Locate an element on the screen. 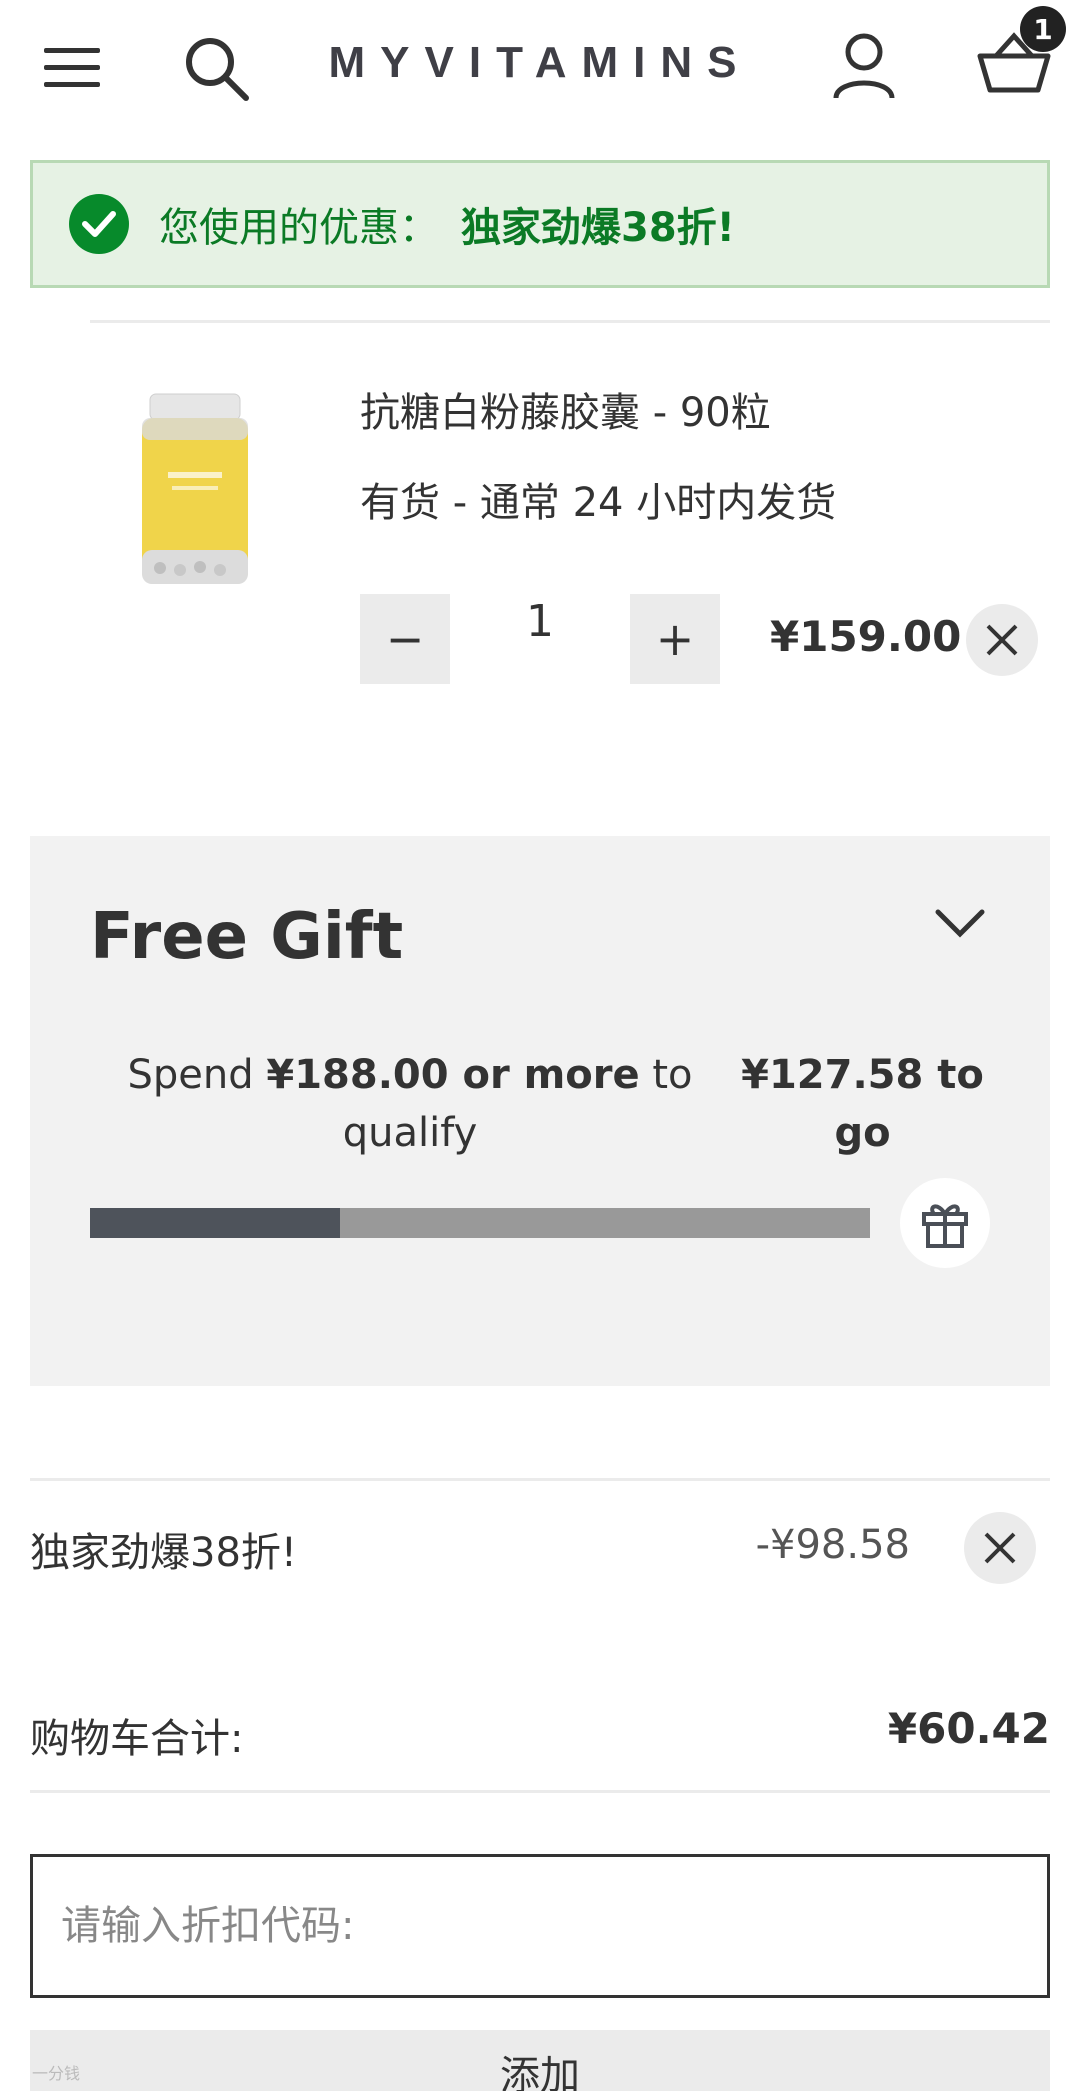 Image resolution: width=1080 pixels, height=2091 pixels. product-name: 抗糖白粉藤胶囊 - 90粒 is located at coordinates (565, 409).